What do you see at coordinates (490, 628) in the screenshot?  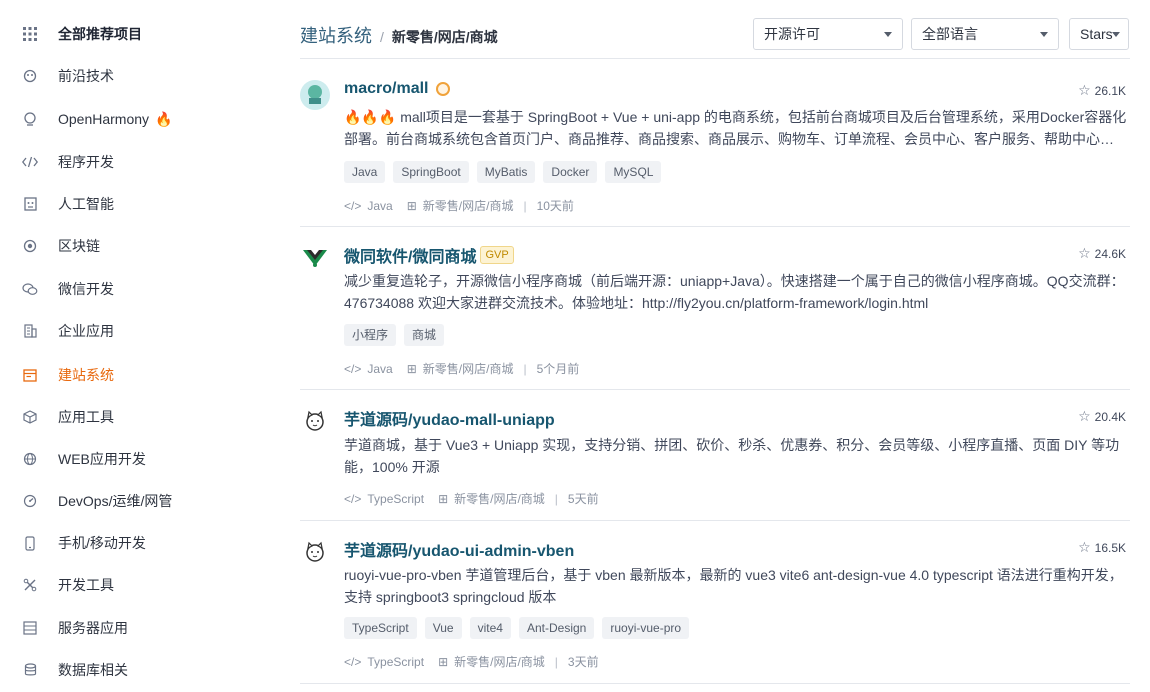 I see `tag: vite4` at bounding box center [490, 628].